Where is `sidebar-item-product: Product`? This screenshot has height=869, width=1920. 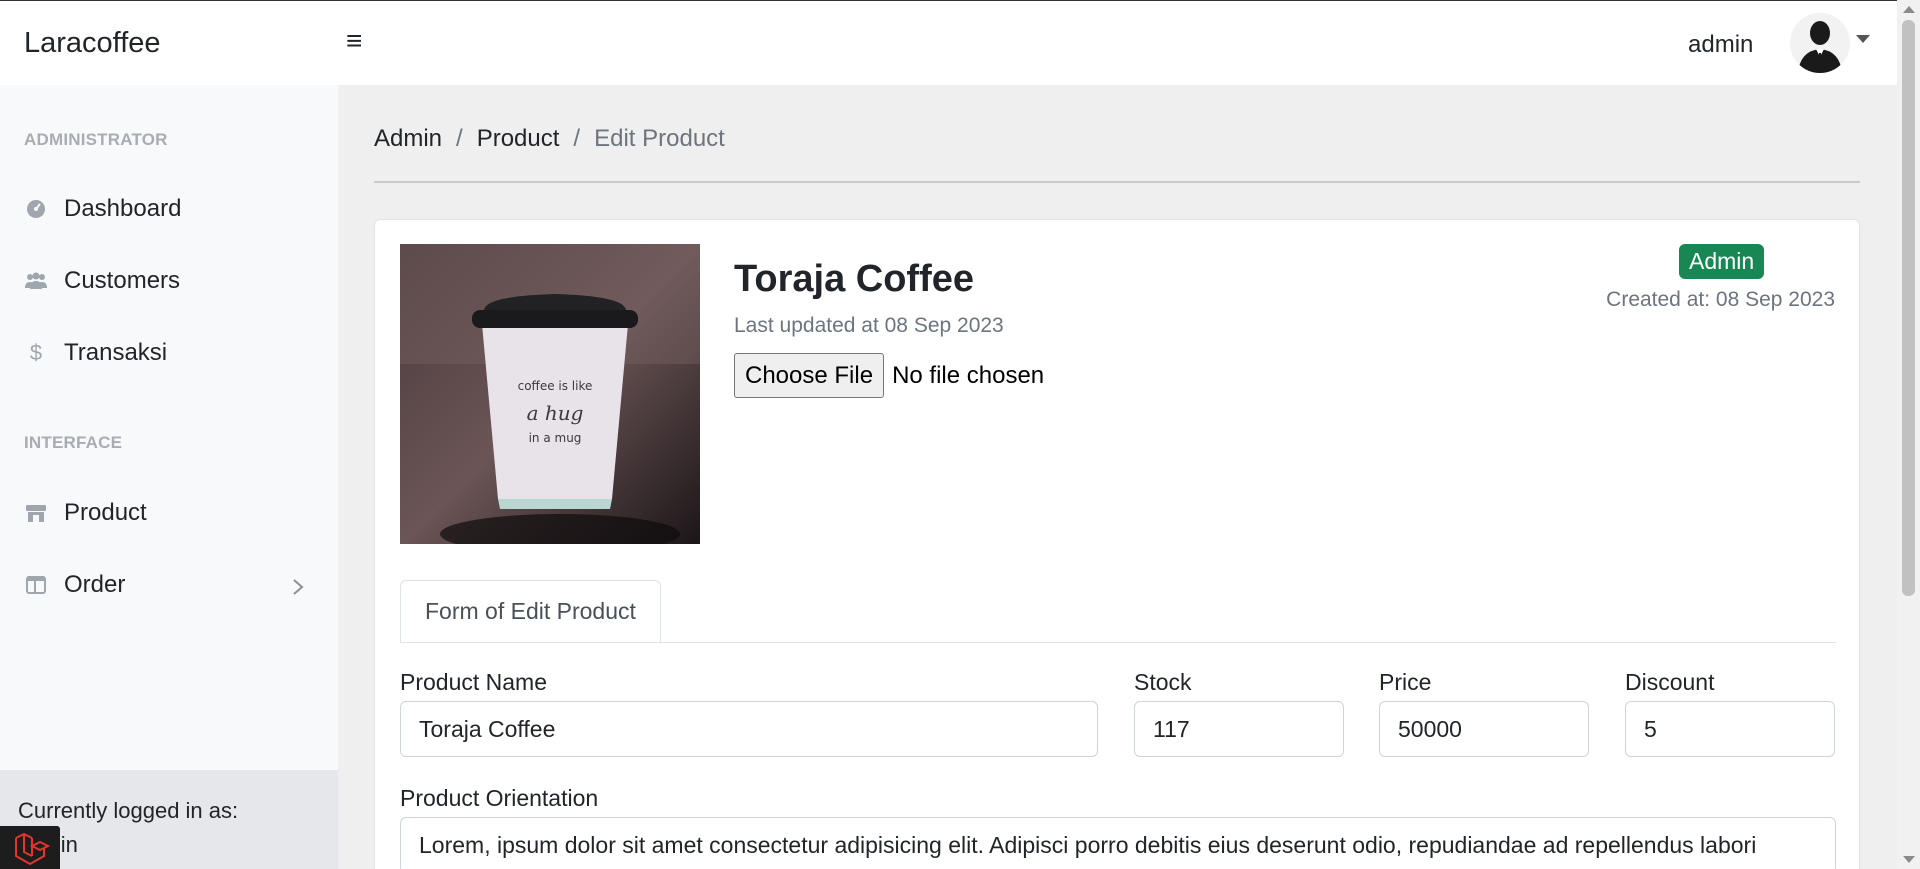
sidebar-item-product: Product is located at coordinates (169, 513).